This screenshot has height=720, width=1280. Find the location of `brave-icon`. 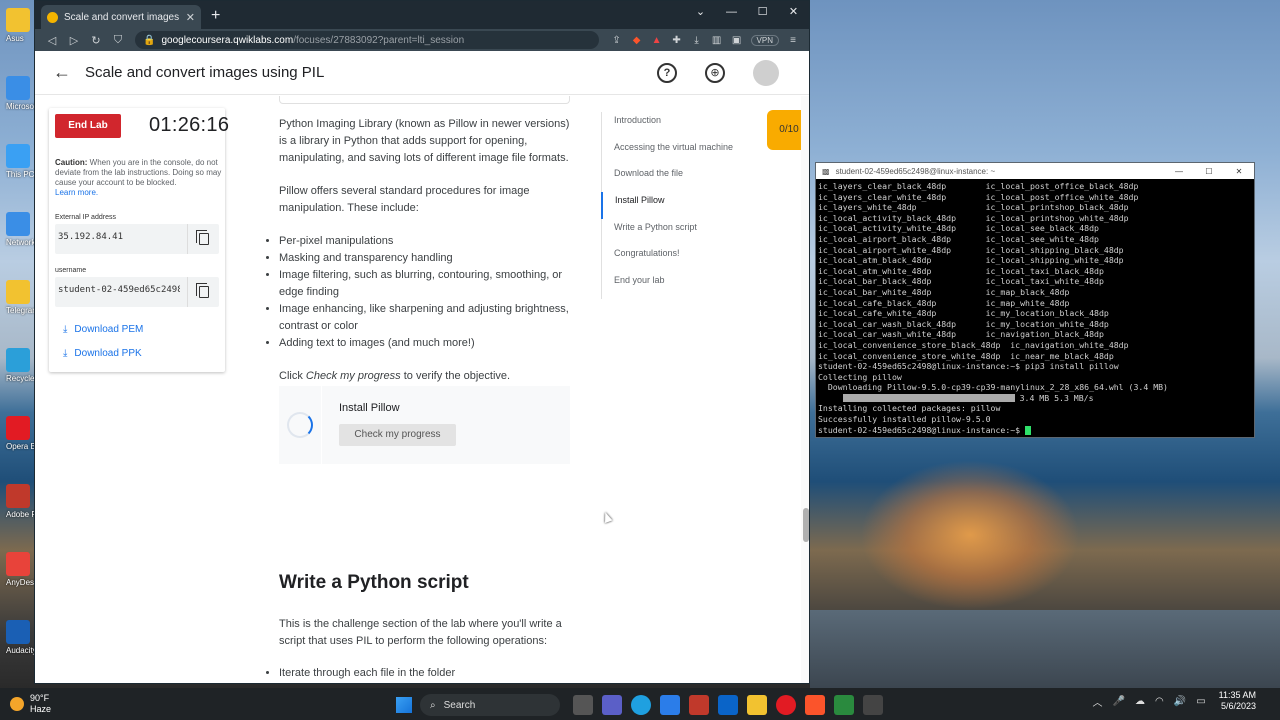

brave-icon is located at coordinates (814, 705).